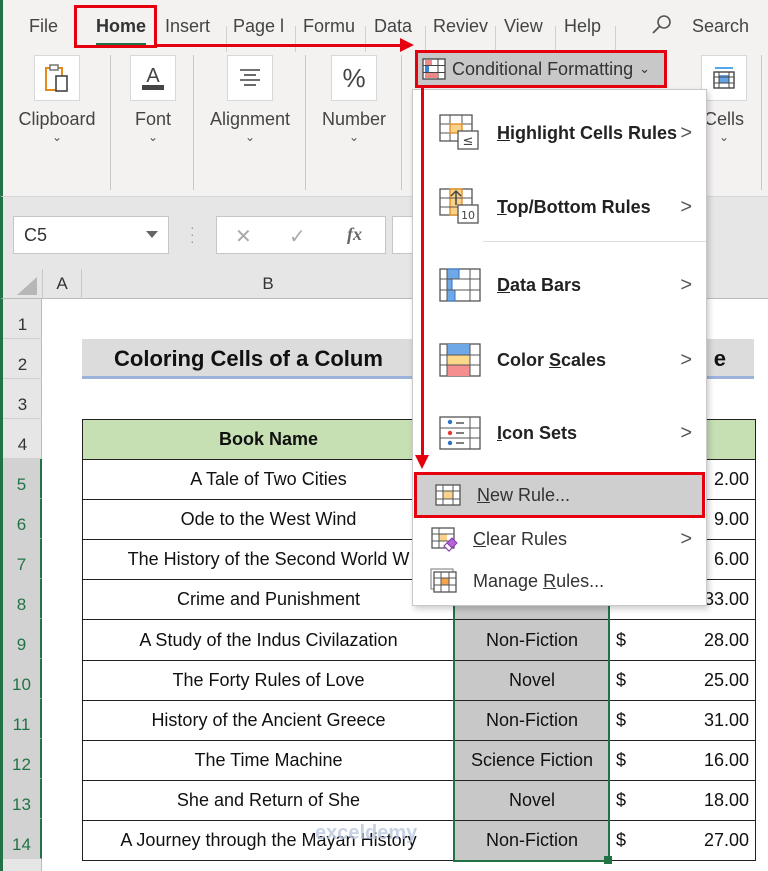 This screenshot has height=871, width=768. Describe the element at coordinates (22, 719) in the screenshot. I see `row-header-11: 11` at that location.